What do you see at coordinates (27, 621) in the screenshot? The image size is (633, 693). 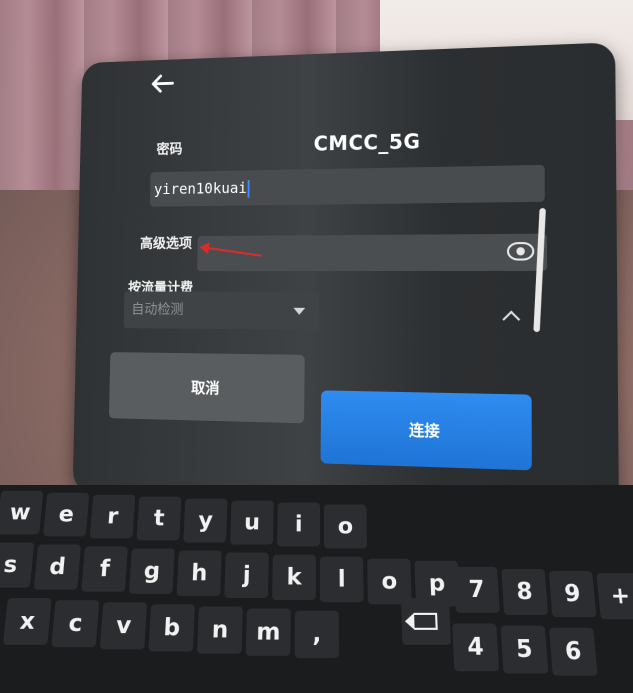 I see `key: x` at bounding box center [27, 621].